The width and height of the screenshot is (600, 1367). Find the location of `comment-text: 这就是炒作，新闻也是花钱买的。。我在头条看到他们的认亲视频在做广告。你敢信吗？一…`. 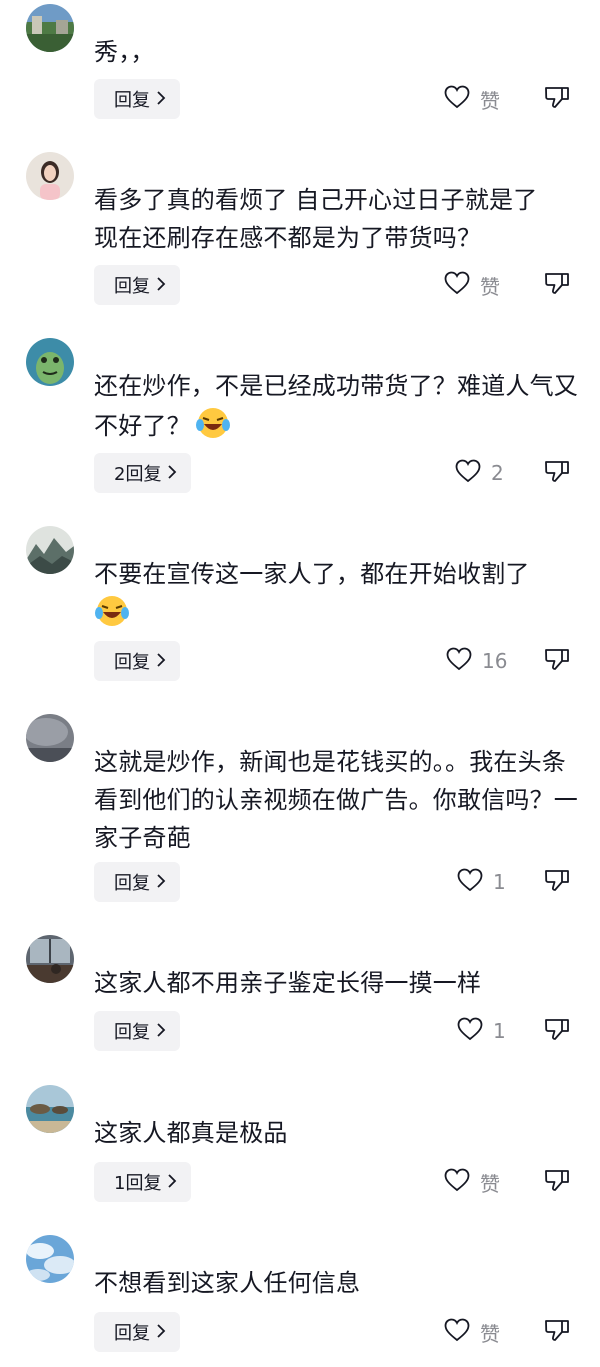

comment-text: 这就是炒作，新闻也是花钱买的。。我在头条看到他们的认亲视频在做广告。你敢信吗？一… is located at coordinates (336, 800).